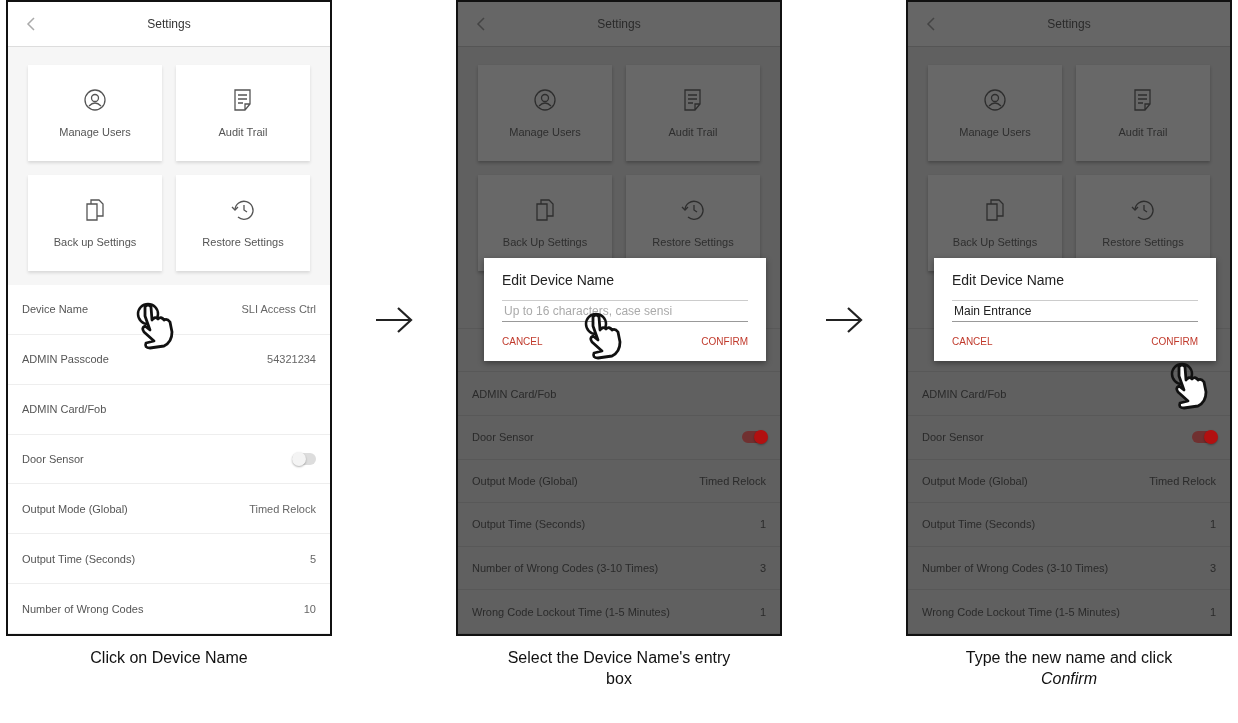 The width and height of the screenshot is (1238, 723). Describe the element at coordinates (291, 359) in the screenshot. I see `setting-value: 54321234` at that location.